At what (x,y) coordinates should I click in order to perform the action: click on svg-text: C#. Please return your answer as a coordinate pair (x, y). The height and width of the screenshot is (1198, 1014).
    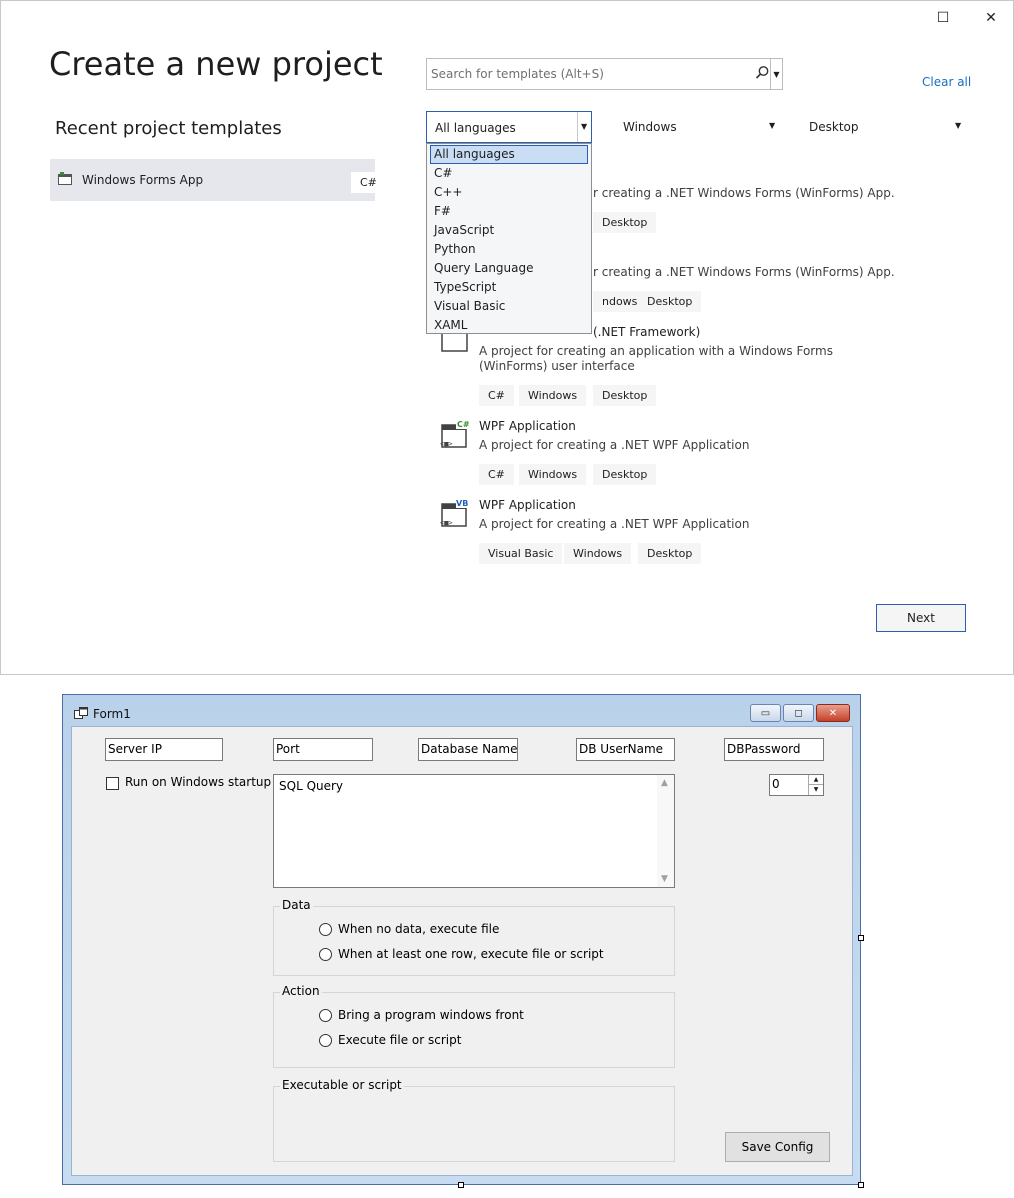
    Looking at the image, I should click on (463, 424).